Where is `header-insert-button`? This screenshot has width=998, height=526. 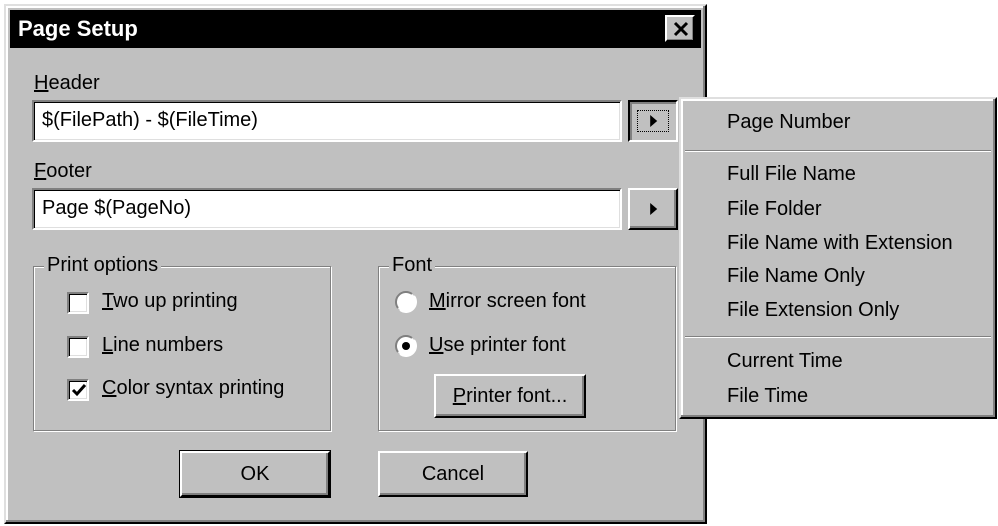
header-insert-button is located at coordinates (653, 121).